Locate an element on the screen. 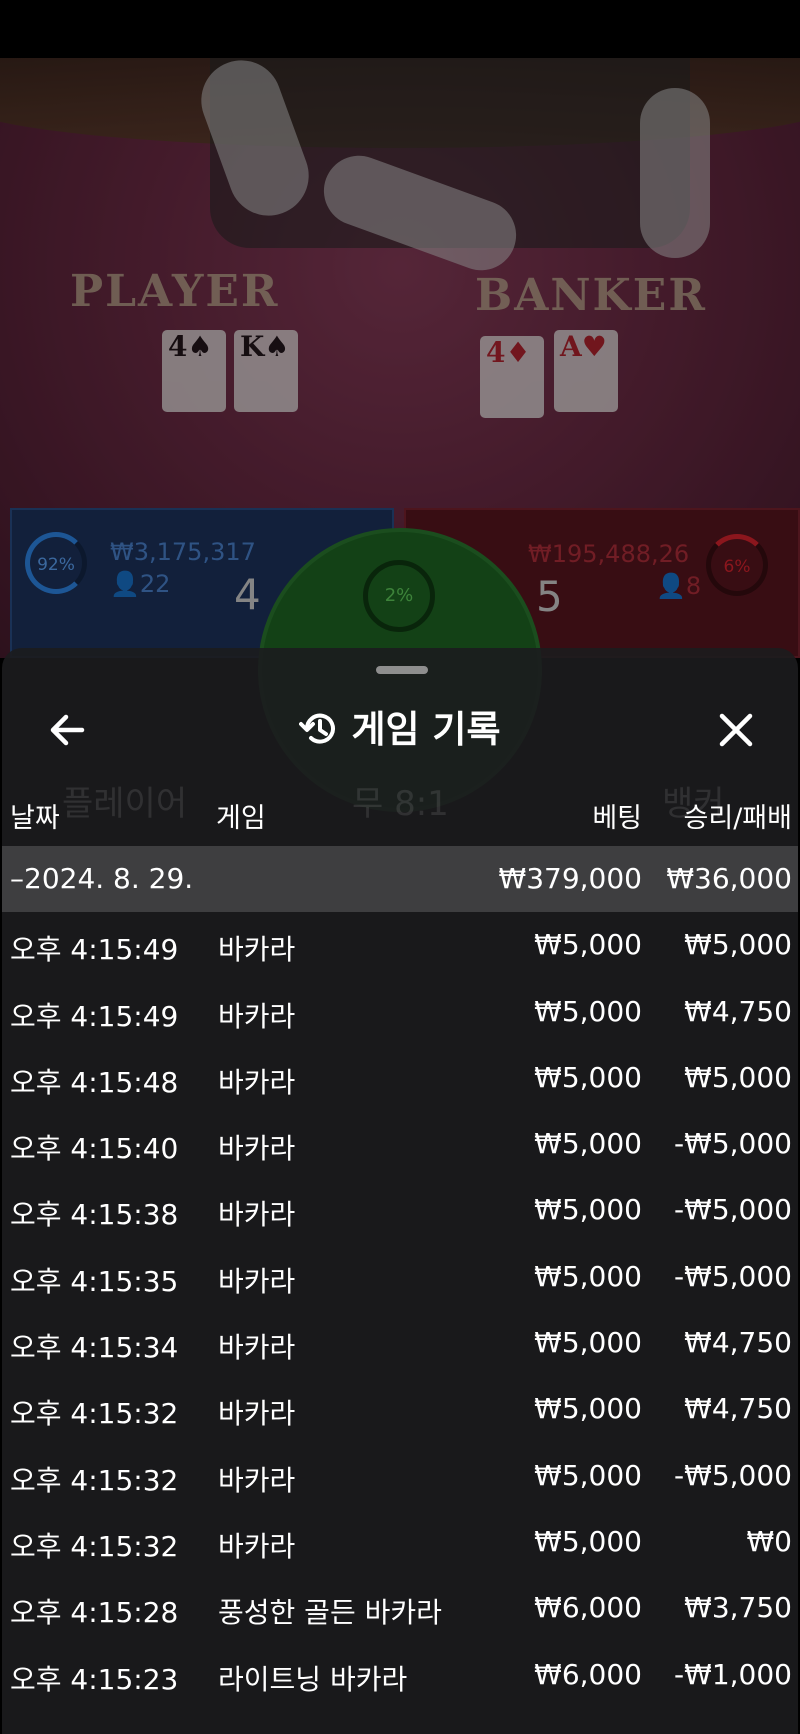  history-row: 오후 4:15:49 바카라 ₩5,000 ₩5,000 is located at coordinates (400, 945).